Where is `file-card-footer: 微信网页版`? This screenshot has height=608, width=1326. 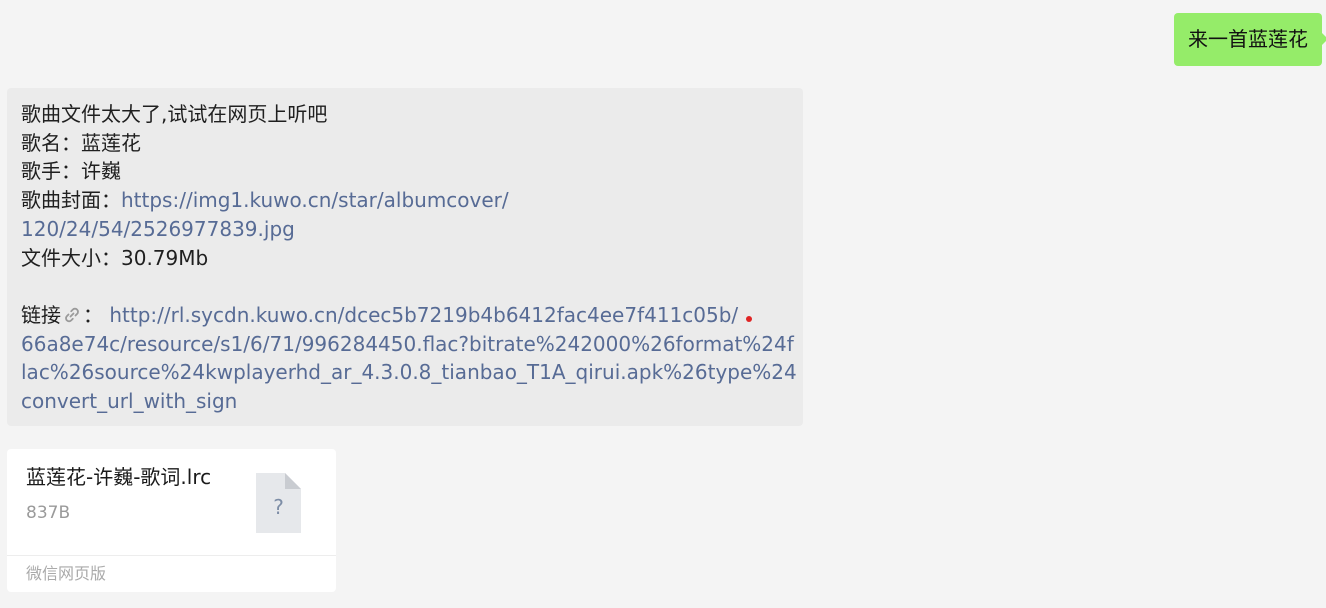 file-card-footer: 微信网页版 is located at coordinates (171, 573).